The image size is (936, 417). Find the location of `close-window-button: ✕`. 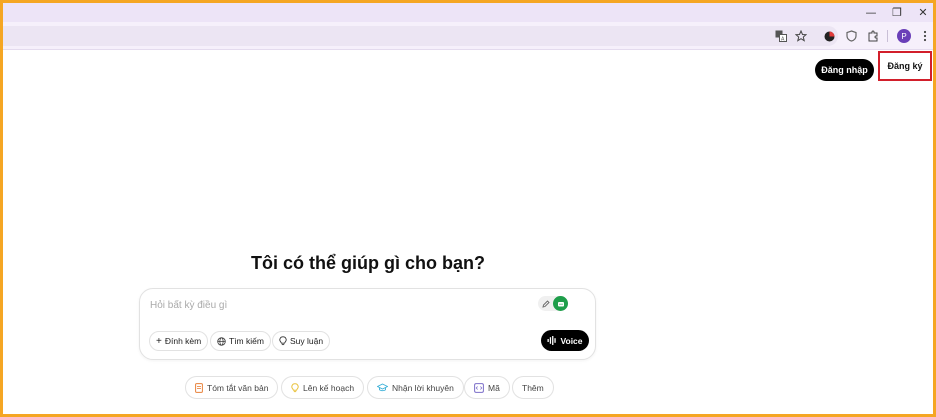

close-window-button: ✕ is located at coordinates (923, 12).